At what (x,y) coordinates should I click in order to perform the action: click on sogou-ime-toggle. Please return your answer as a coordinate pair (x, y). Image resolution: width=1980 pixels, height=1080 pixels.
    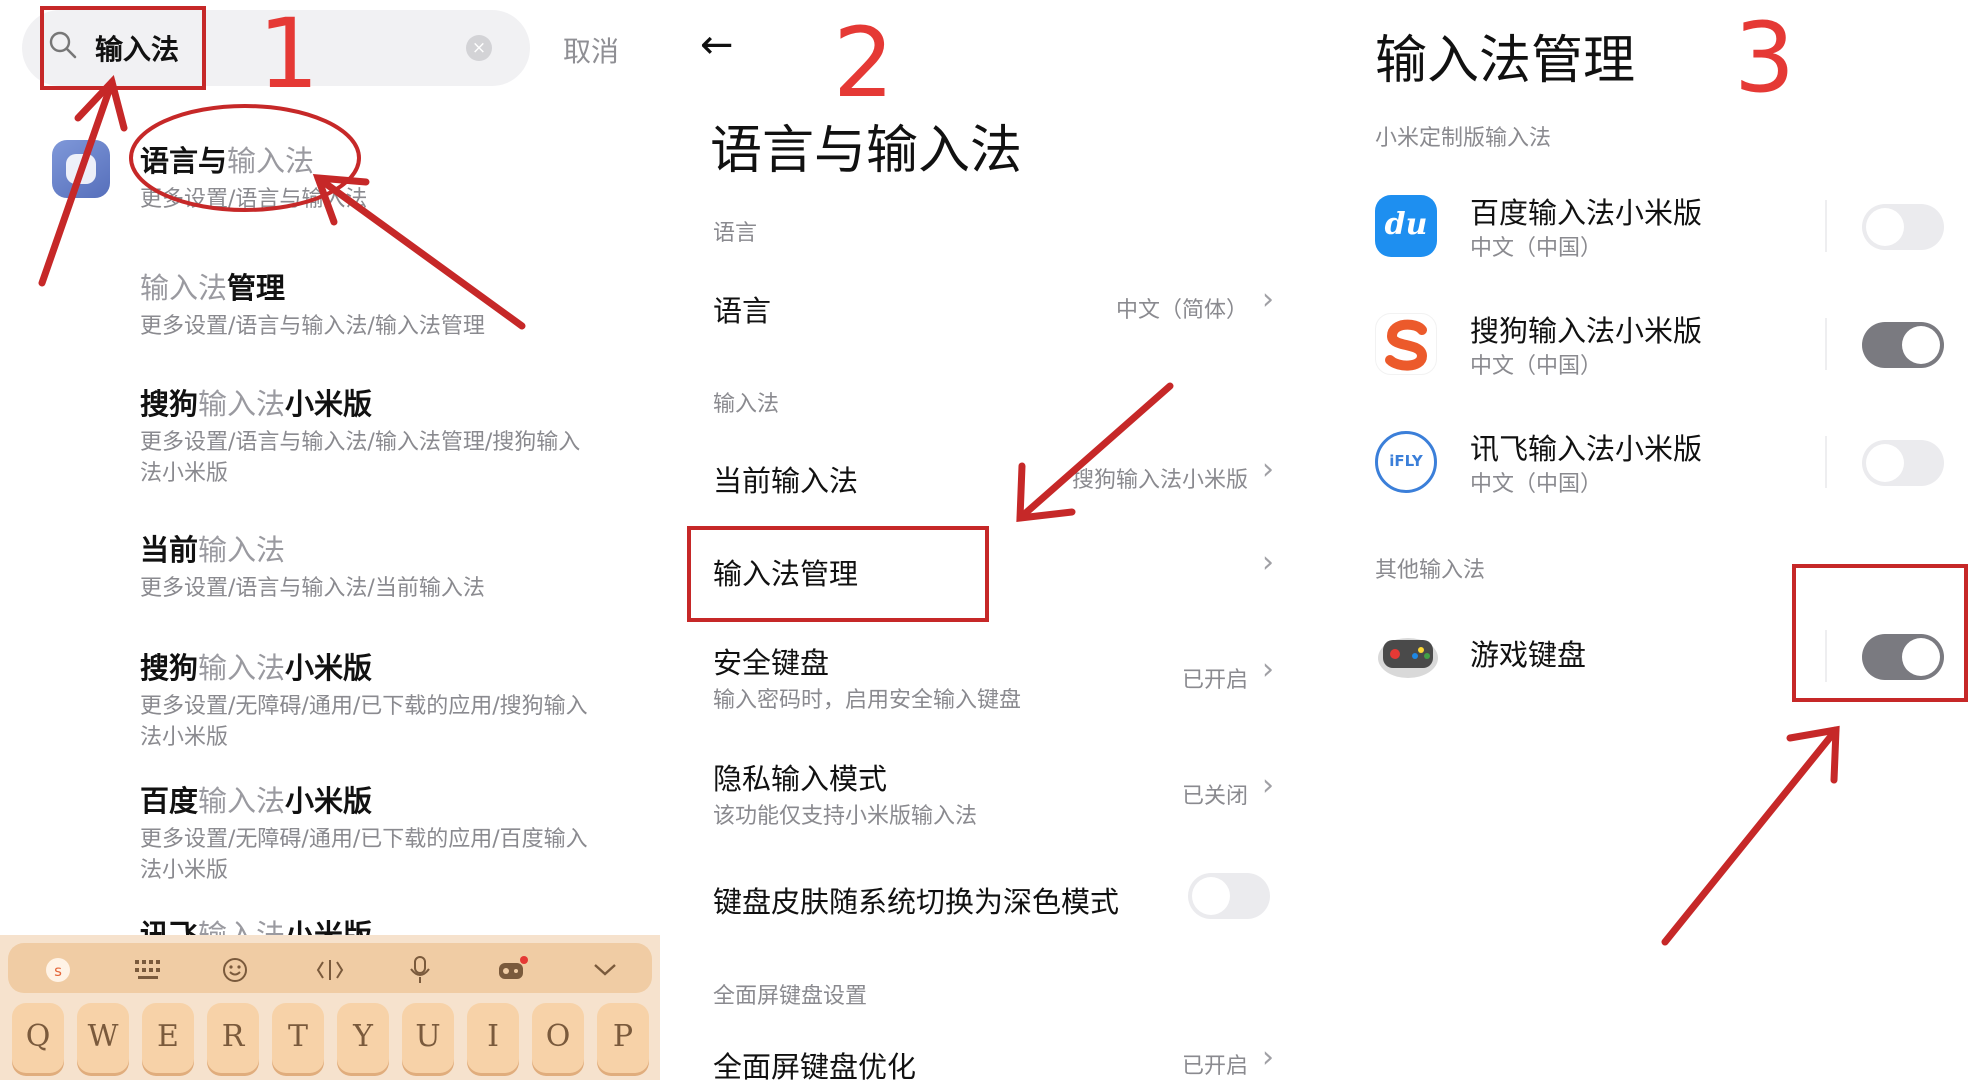
    Looking at the image, I should click on (1903, 345).